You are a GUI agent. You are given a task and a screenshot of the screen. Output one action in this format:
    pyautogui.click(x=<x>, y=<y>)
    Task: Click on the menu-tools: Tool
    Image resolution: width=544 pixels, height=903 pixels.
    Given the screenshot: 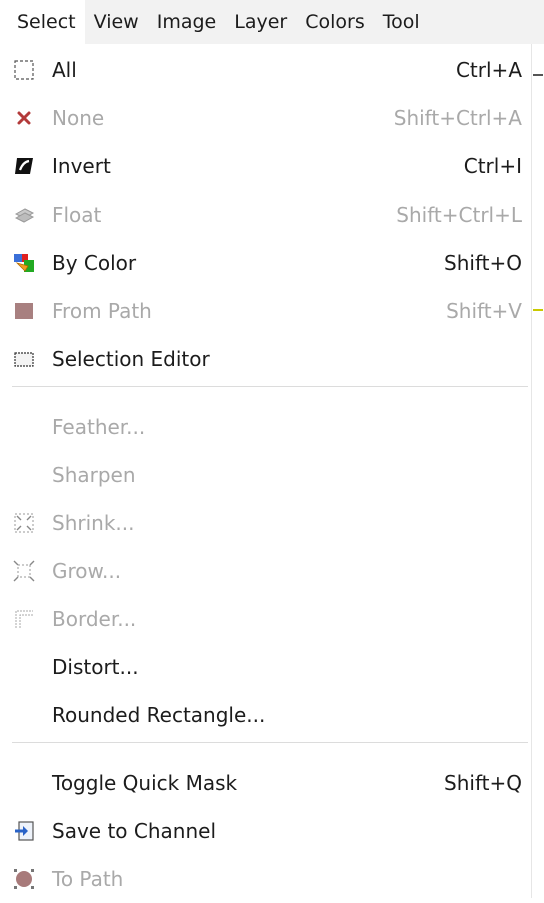 What is the action you would take?
    pyautogui.click(x=401, y=22)
    